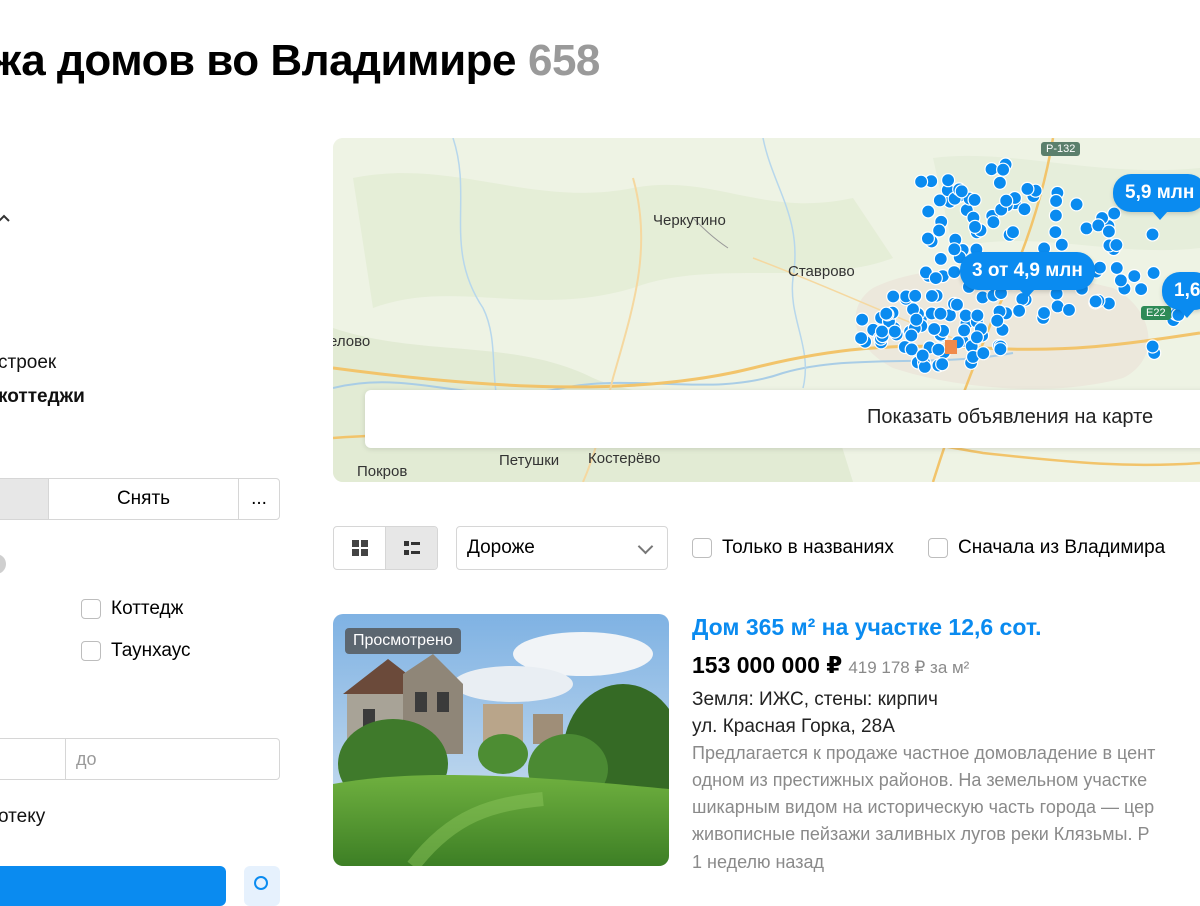 Image resolution: width=1200 pixels, height=906 pixels. I want to click on chevron-up-icon, so click(5, 218).